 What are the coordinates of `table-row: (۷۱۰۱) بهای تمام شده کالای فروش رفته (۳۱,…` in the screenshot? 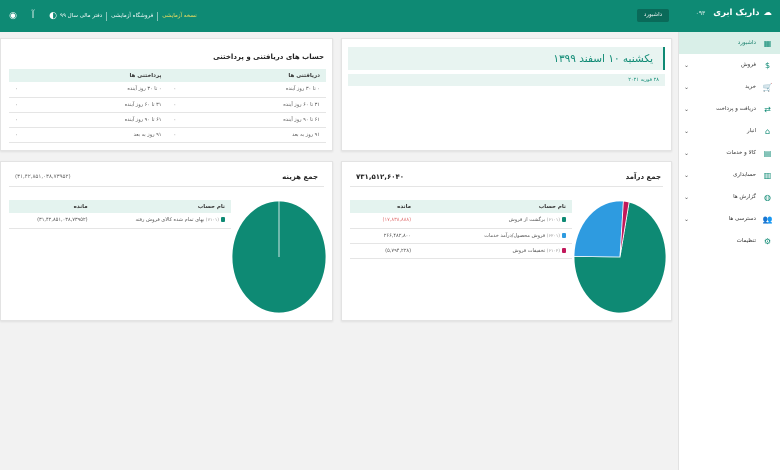 It's located at (120, 221).